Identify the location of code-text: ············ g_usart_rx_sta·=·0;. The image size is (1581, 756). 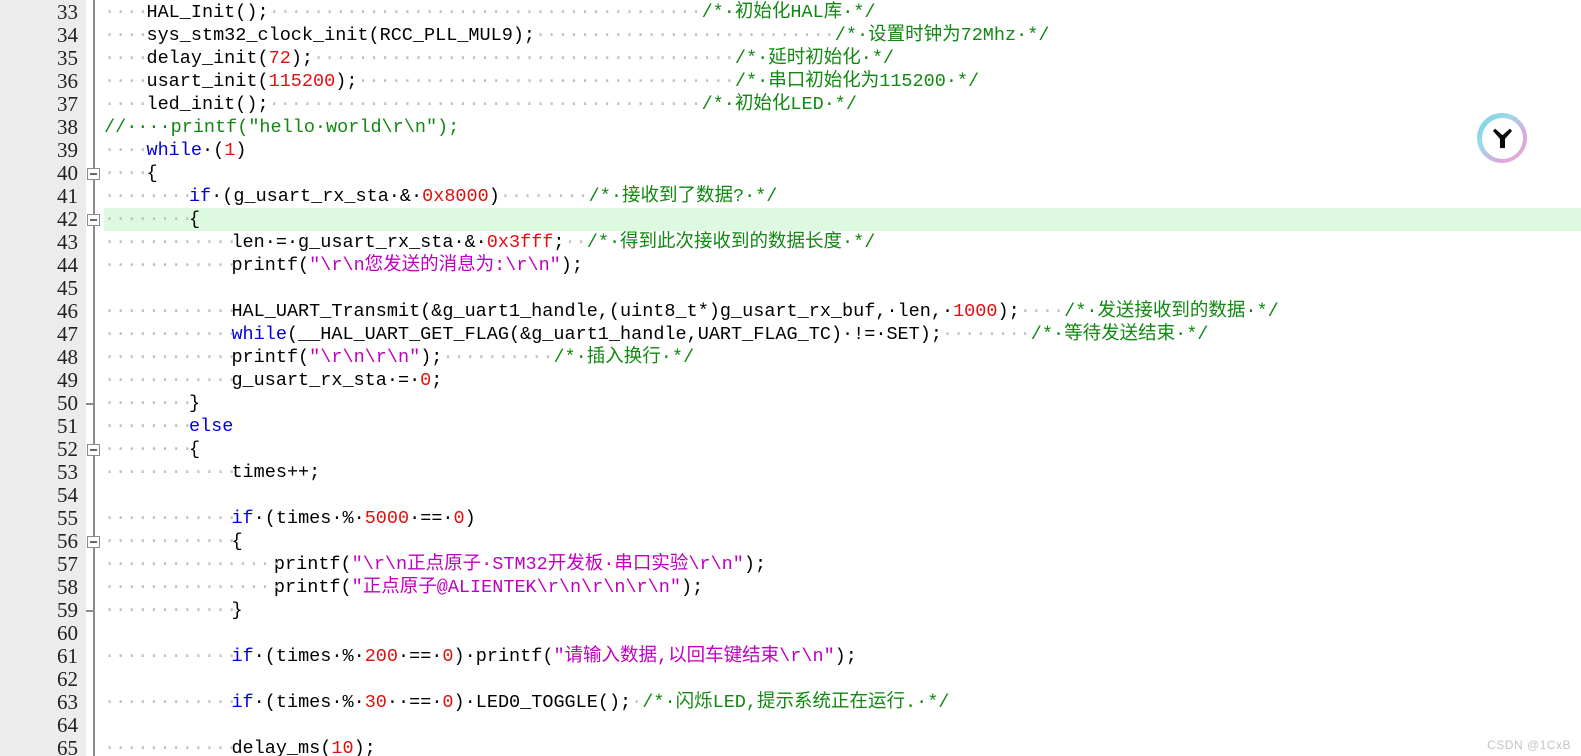
(273, 380).